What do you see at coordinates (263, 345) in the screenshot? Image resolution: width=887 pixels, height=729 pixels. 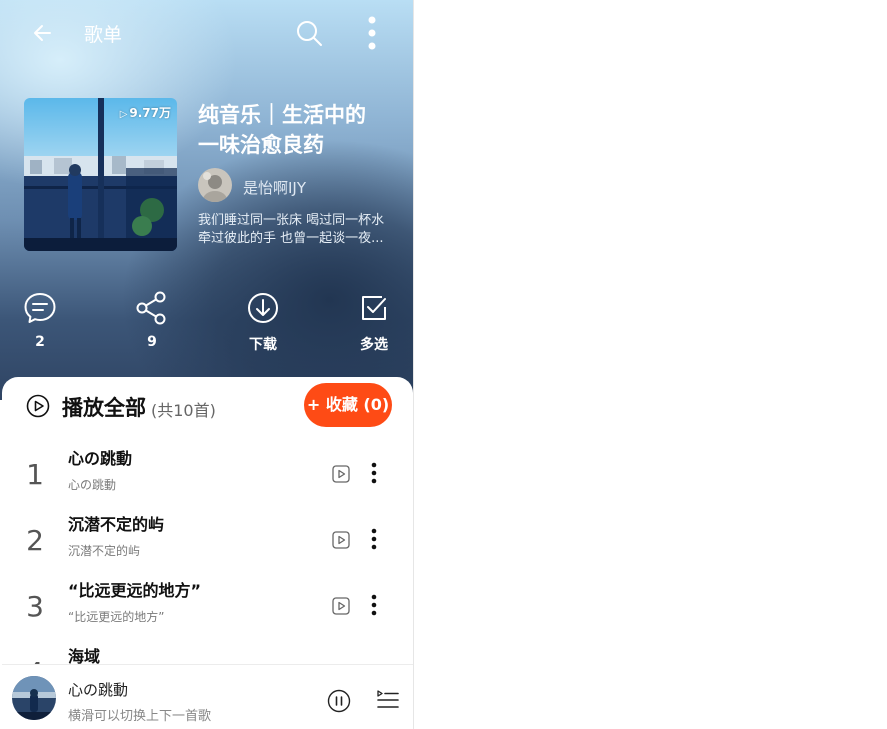 I see `download-label: 下载` at bounding box center [263, 345].